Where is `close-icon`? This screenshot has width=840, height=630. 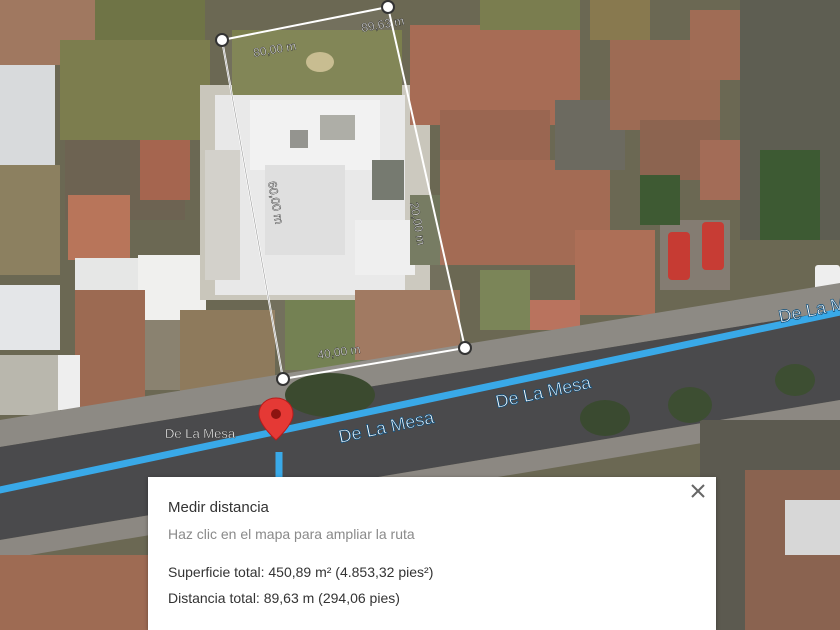
close-icon is located at coordinates (698, 491).